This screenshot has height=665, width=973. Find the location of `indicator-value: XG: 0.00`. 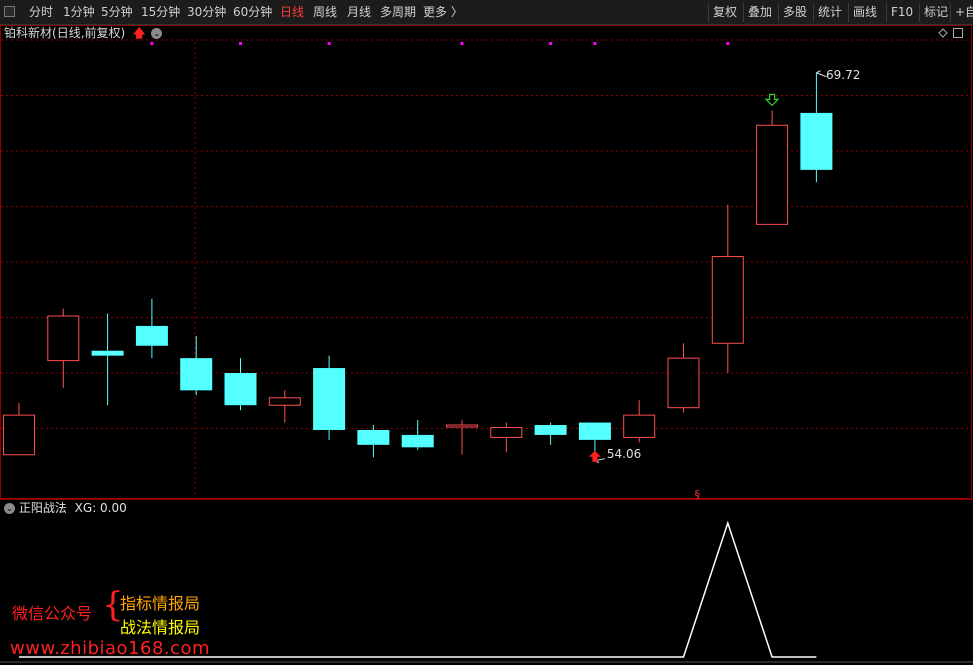

indicator-value: XG: 0.00 is located at coordinates (100, 508).